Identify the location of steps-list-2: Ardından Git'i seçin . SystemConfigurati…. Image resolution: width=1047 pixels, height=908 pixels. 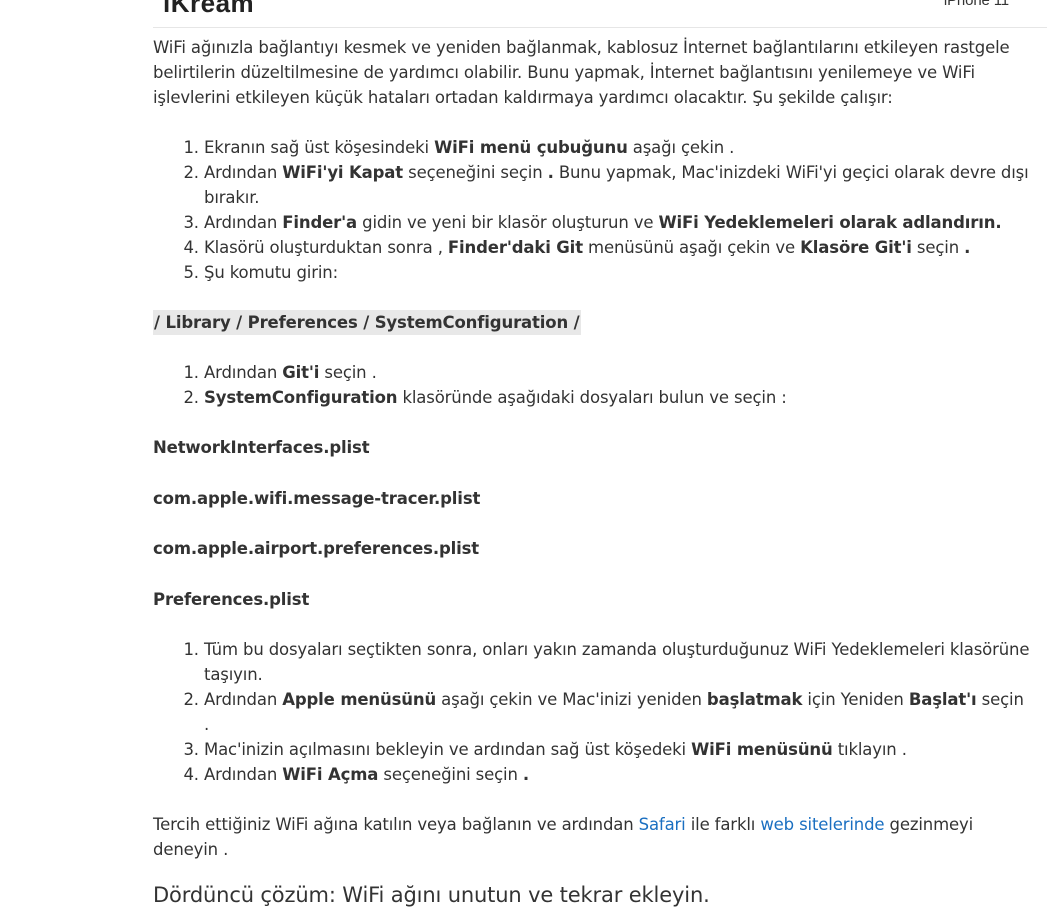
(593, 385).